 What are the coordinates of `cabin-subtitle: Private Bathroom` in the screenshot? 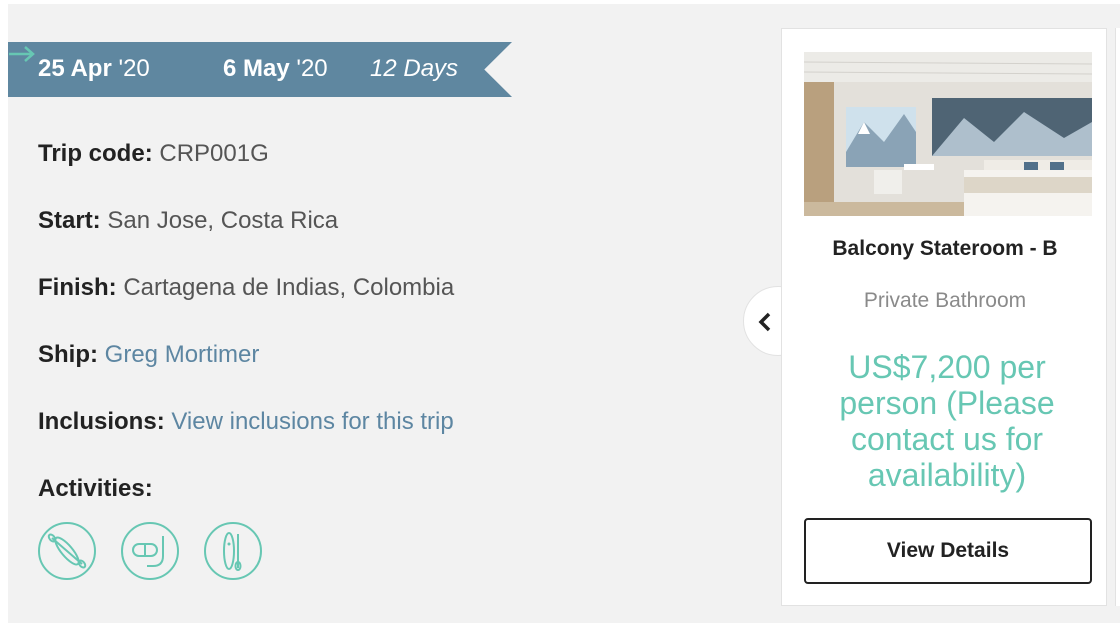 It's located at (945, 300).